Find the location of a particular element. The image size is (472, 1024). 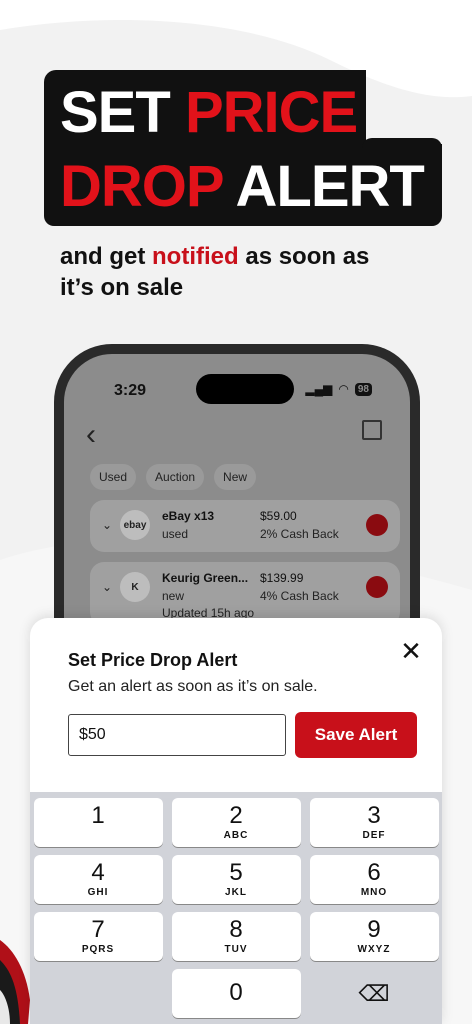

backspace-icon: ⌫ is located at coordinates (374, 993).